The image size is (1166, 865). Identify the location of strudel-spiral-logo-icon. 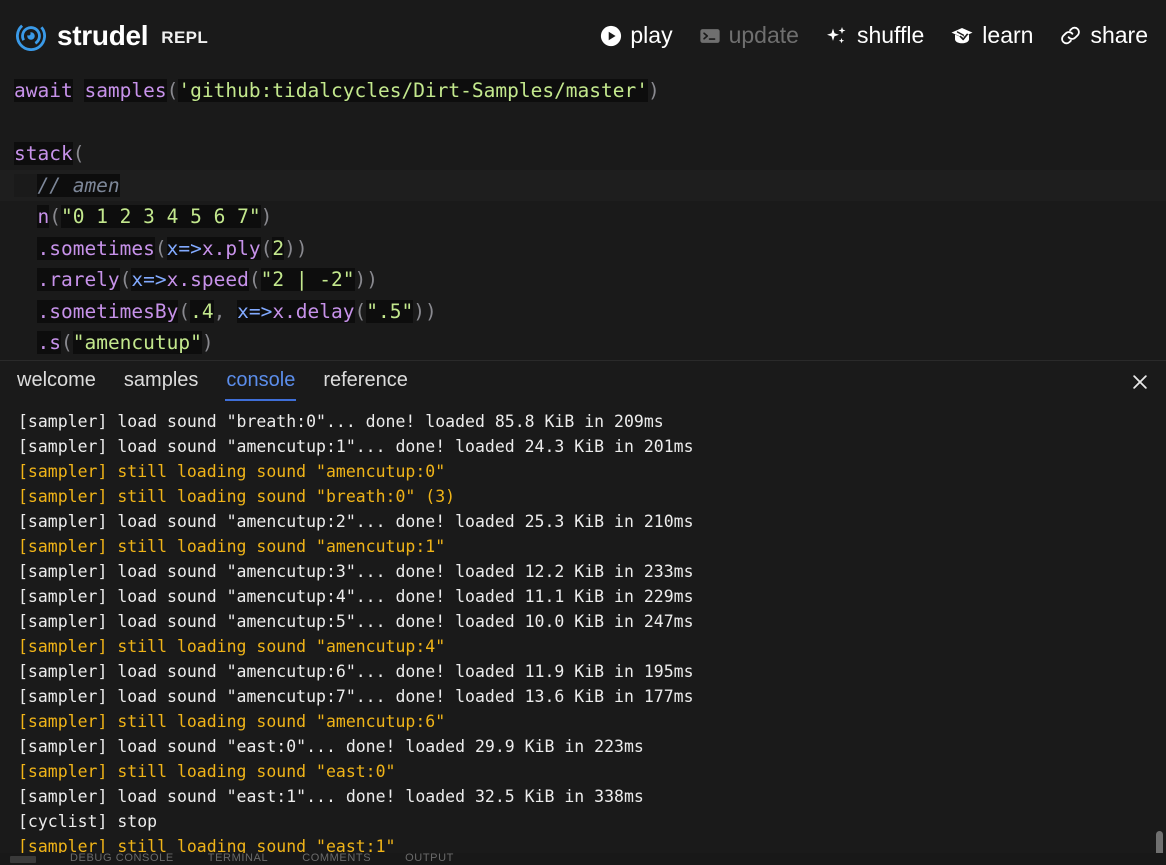
(31, 35).